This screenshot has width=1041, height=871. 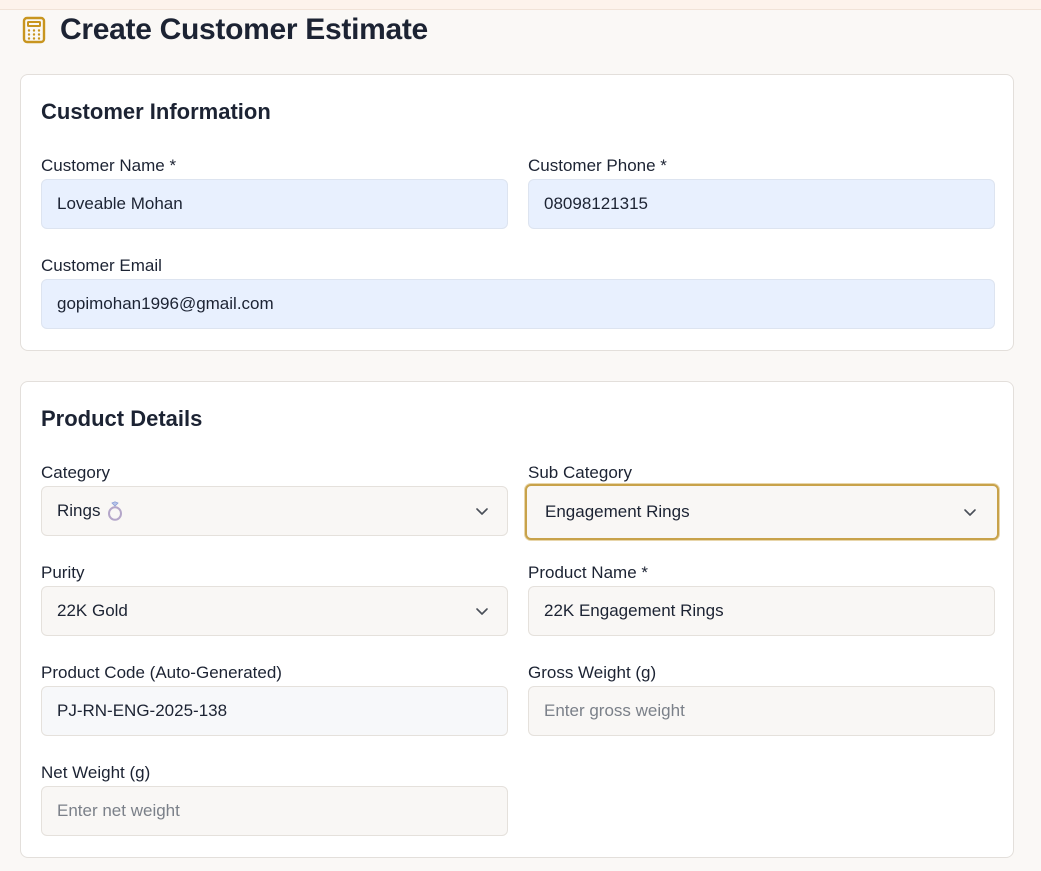 I want to click on top-strip, so click(x=520, y=5).